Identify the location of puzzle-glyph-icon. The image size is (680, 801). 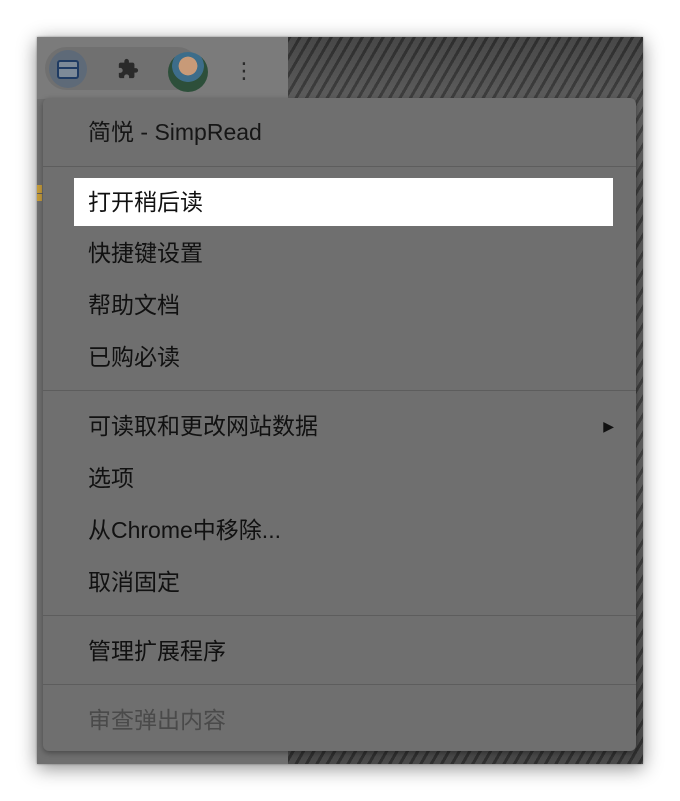
(128, 68).